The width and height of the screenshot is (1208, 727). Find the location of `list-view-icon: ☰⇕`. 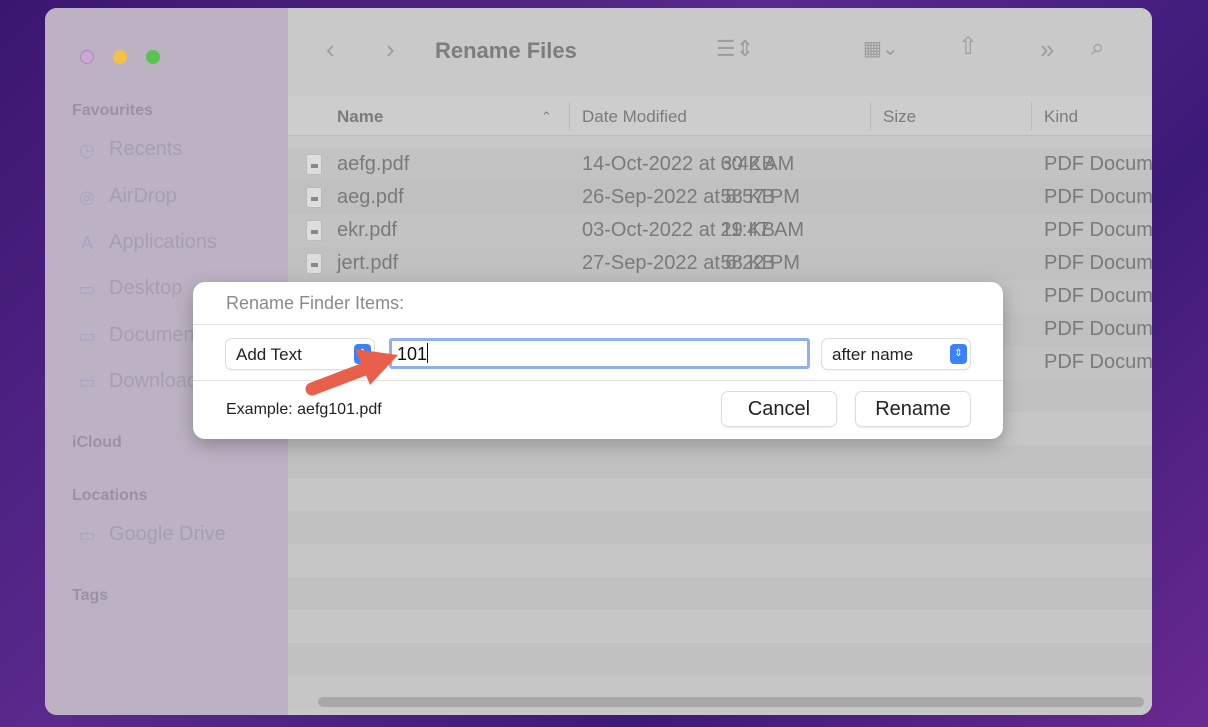

list-view-icon: ☰⇕ is located at coordinates (735, 49).